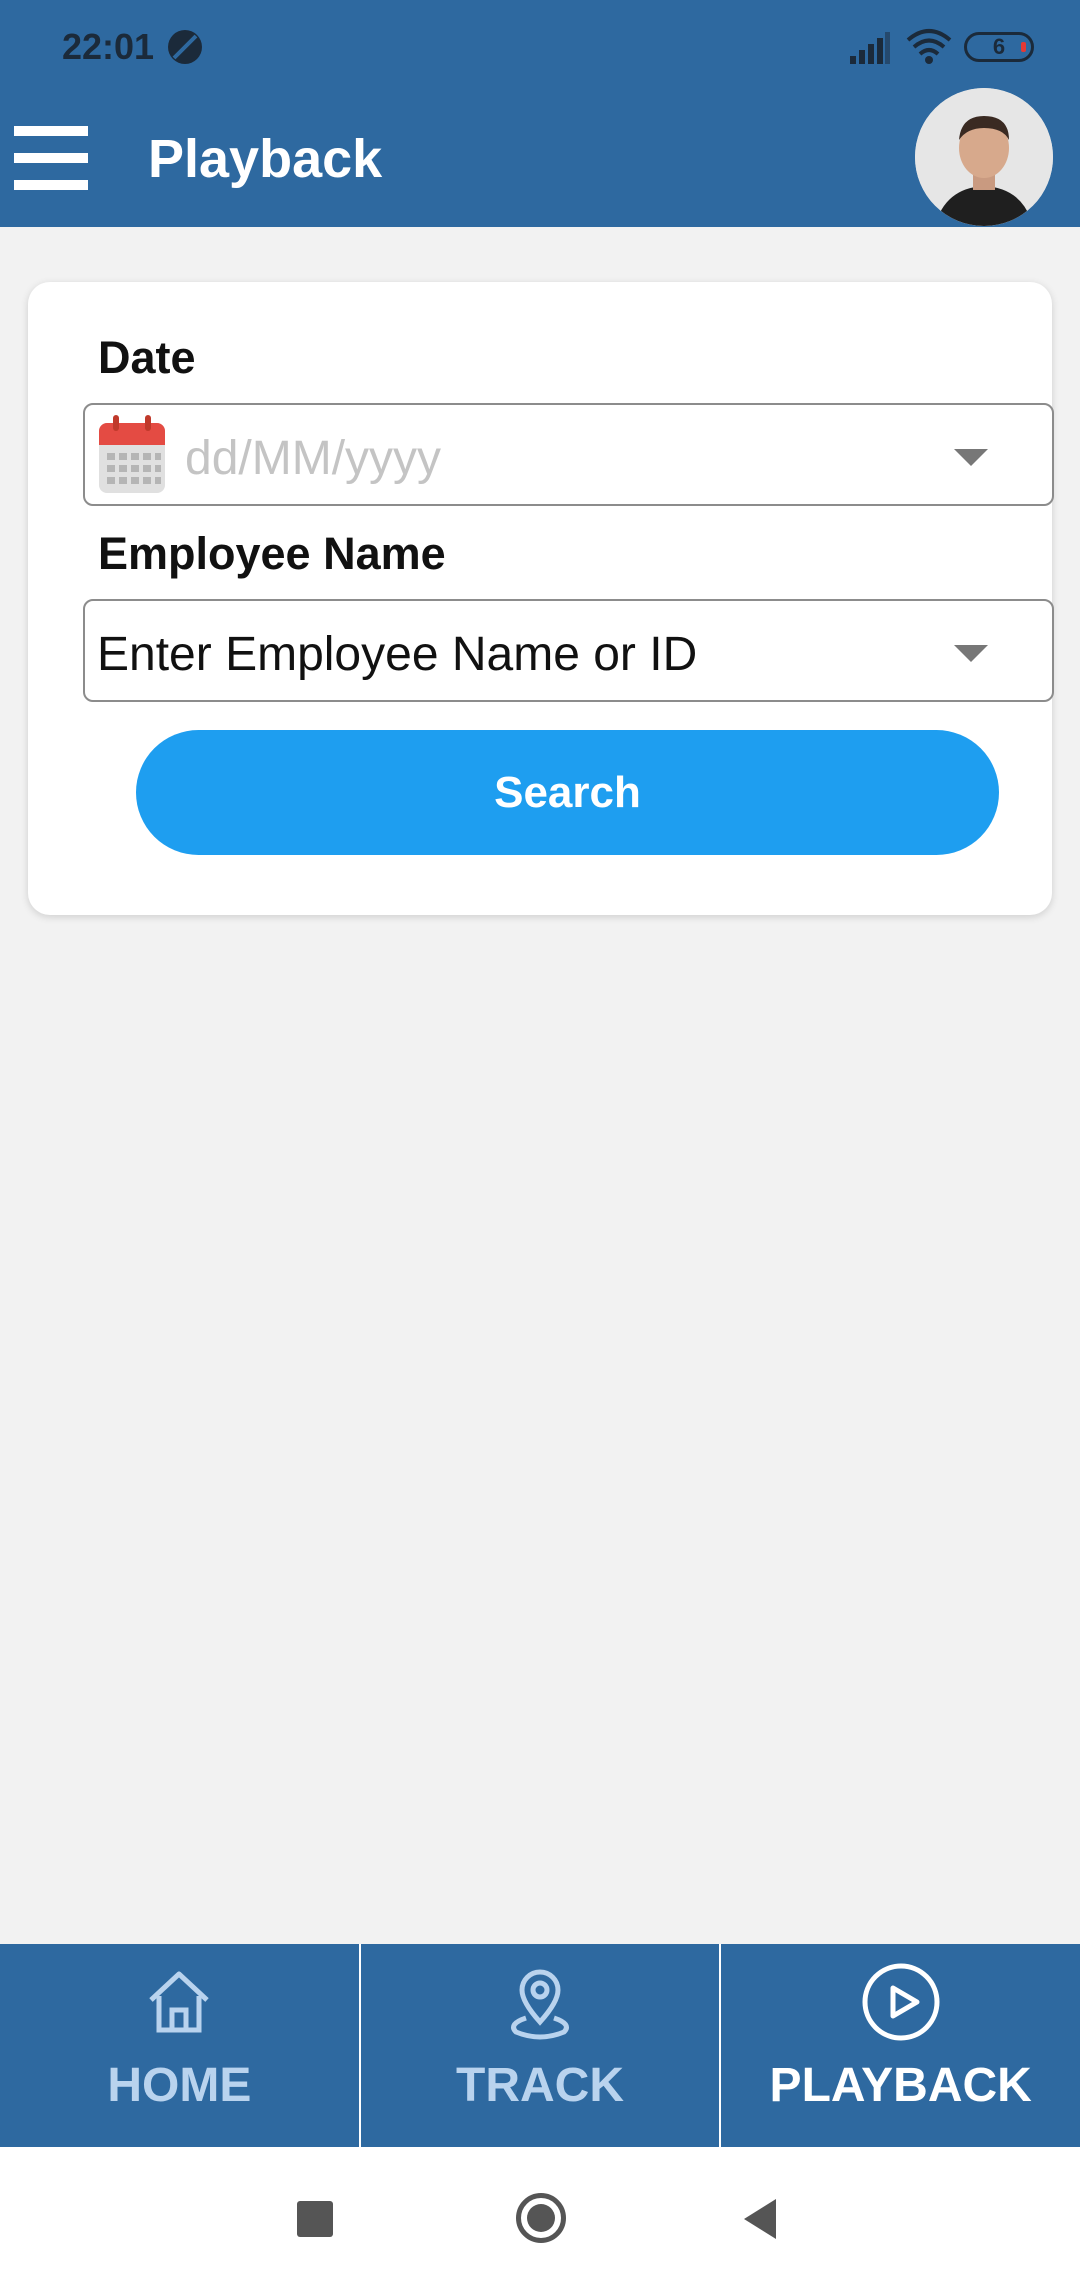 This screenshot has width=1080, height=2280. What do you see at coordinates (179, 2045) in the screenshot?
I see `nav-item-home: HOME` at bounding box center [179, 2045].